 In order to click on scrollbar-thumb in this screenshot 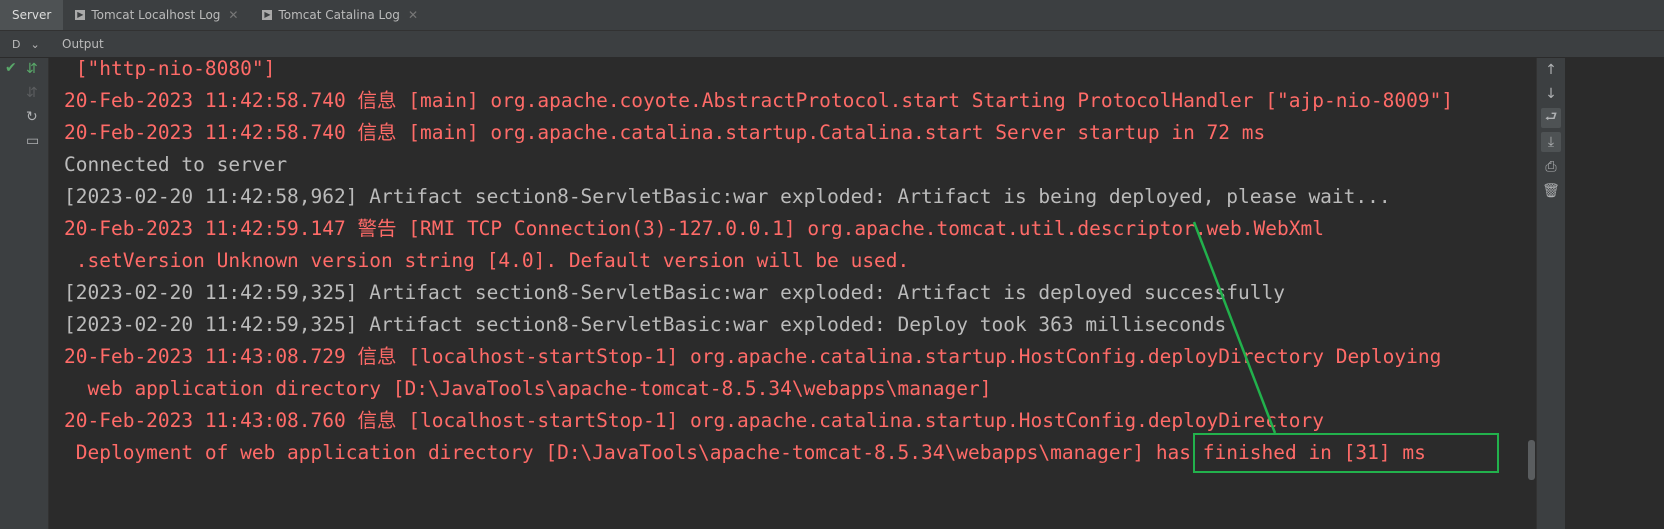, I will do `click(1531, 460)`.